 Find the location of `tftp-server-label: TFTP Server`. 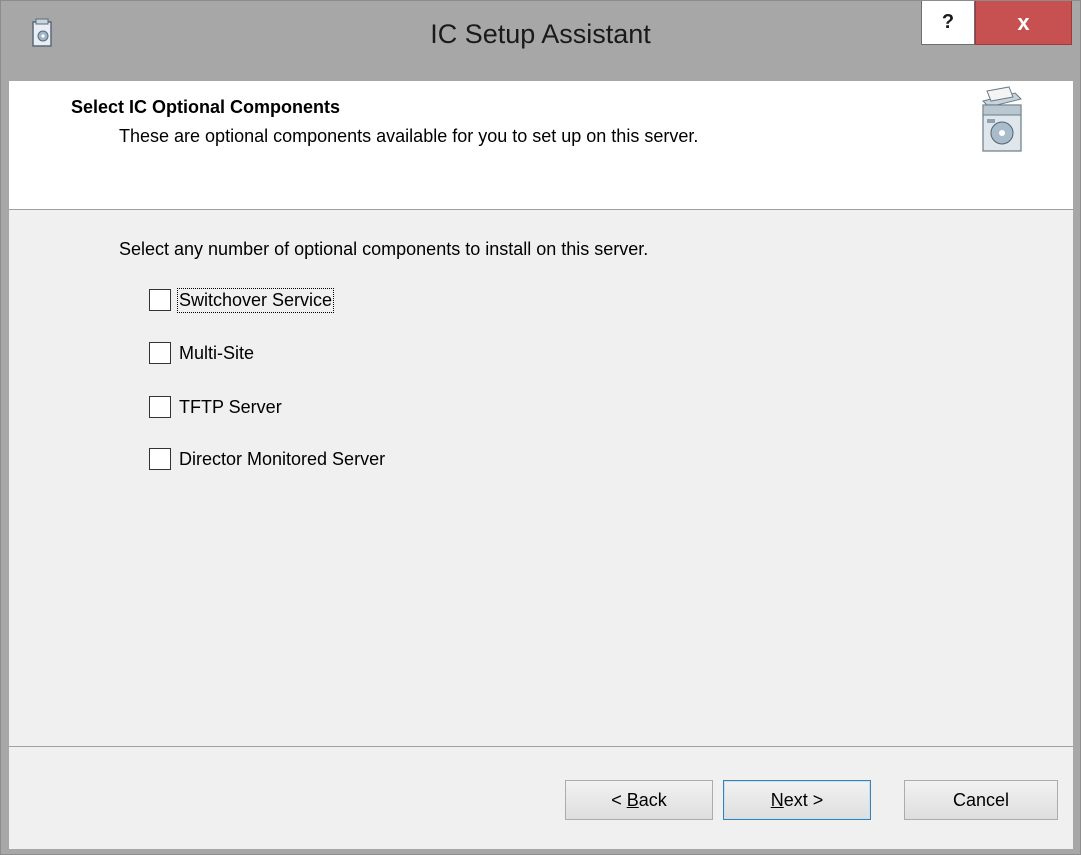

tftp-server-label: TFTP Server is located at coordinates (230, 407).